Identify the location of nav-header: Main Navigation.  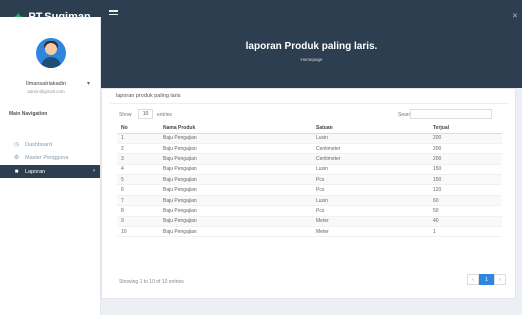
(28, 114).